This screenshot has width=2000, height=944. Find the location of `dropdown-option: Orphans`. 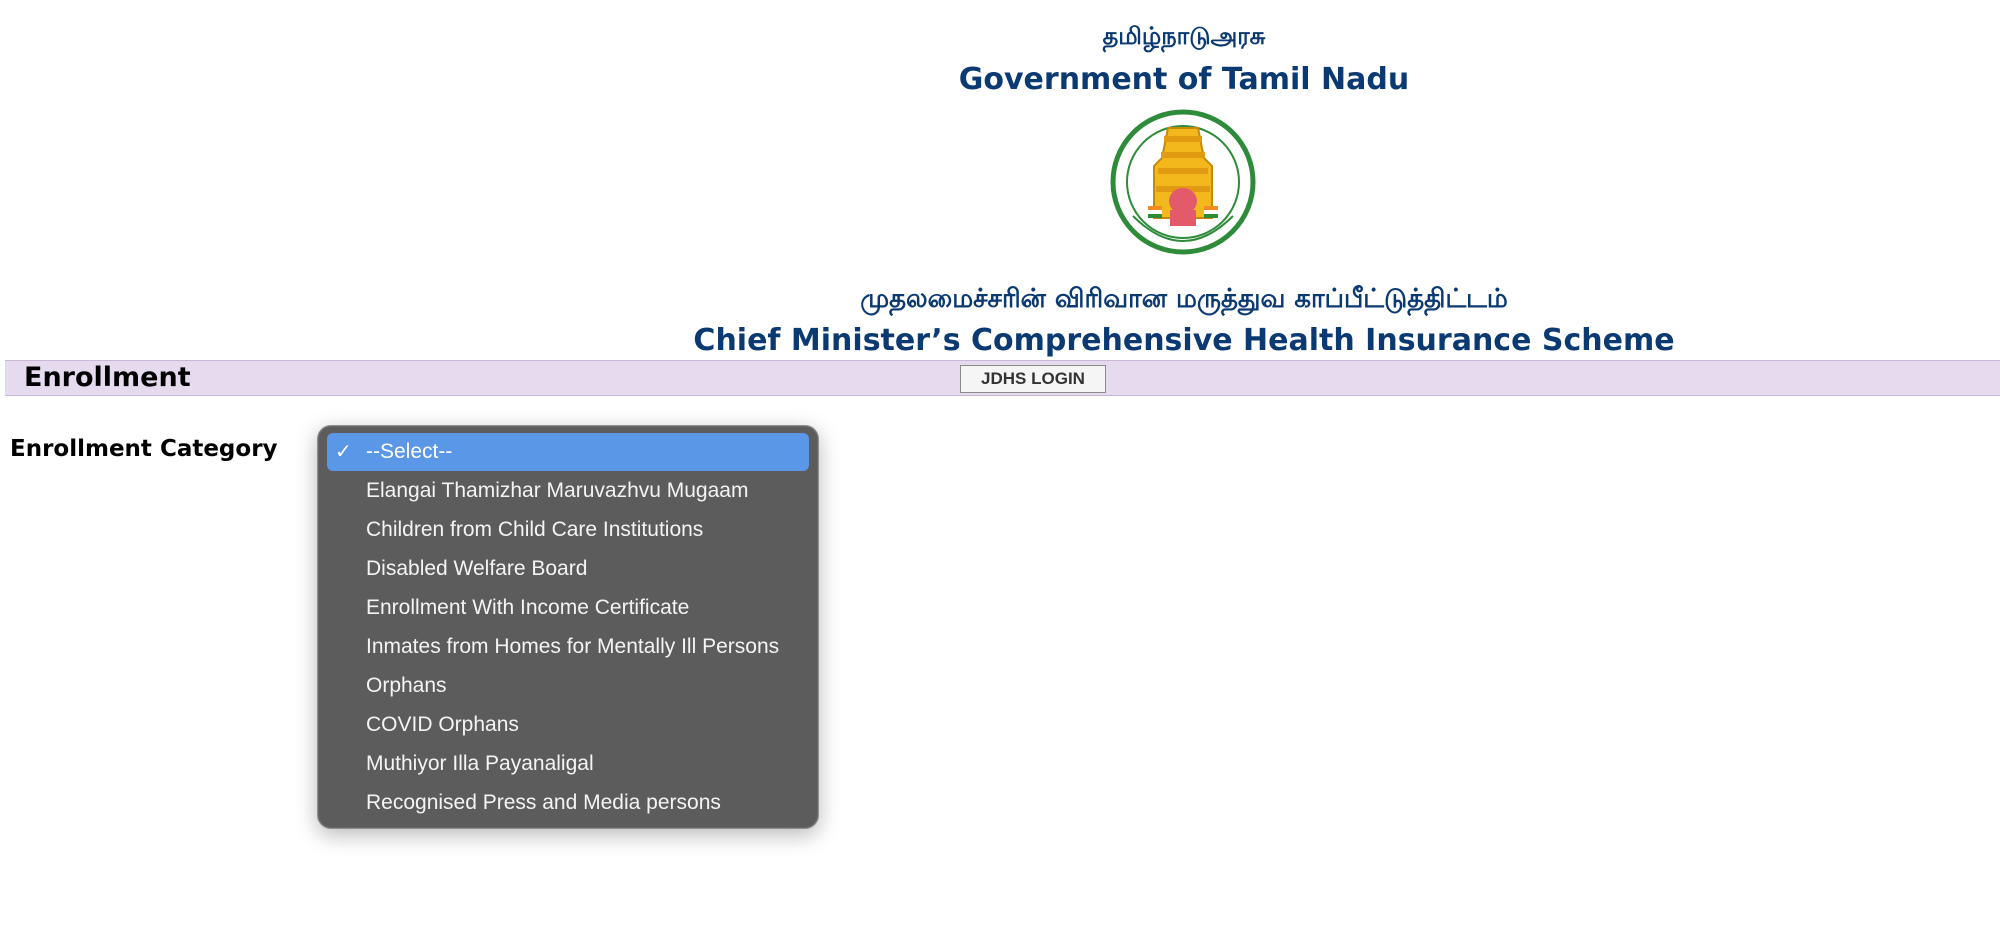

dropdown-option: Orphans is located at coordinates (568, 686).